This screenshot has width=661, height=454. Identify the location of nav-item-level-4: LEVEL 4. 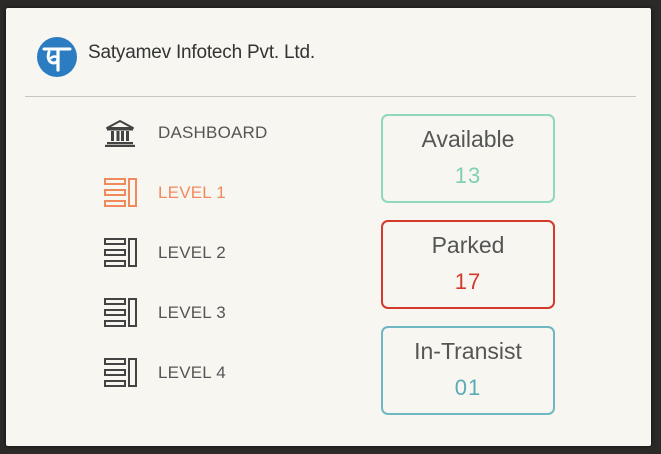
(165, 373).